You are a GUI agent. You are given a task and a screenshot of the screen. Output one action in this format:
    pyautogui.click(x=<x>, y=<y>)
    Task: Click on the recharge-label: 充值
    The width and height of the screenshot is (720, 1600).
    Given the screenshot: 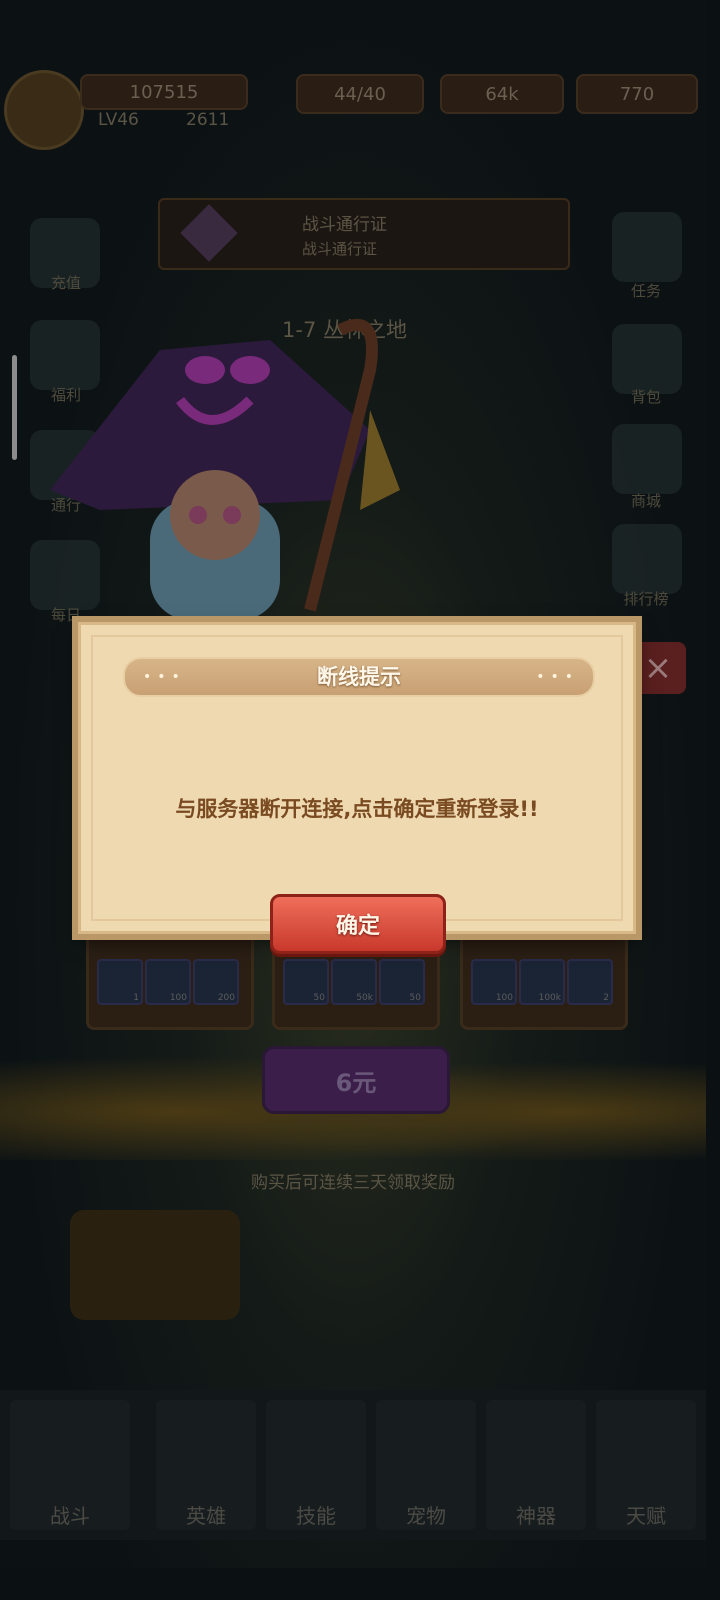 What is the action you would take?
    pyautogui.click(x=65, y=283)
    